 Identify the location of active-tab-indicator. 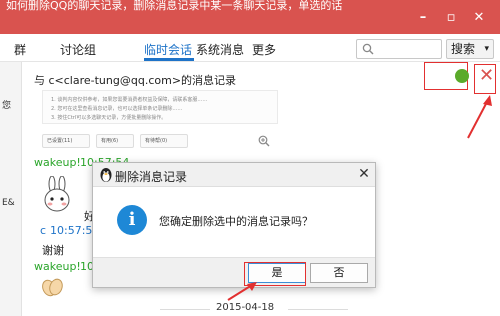
(169, 59).